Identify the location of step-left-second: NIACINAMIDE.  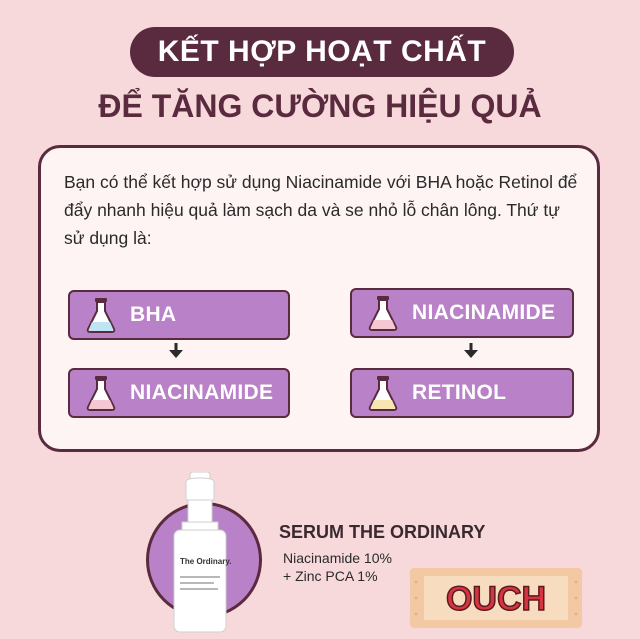
(179, 393).